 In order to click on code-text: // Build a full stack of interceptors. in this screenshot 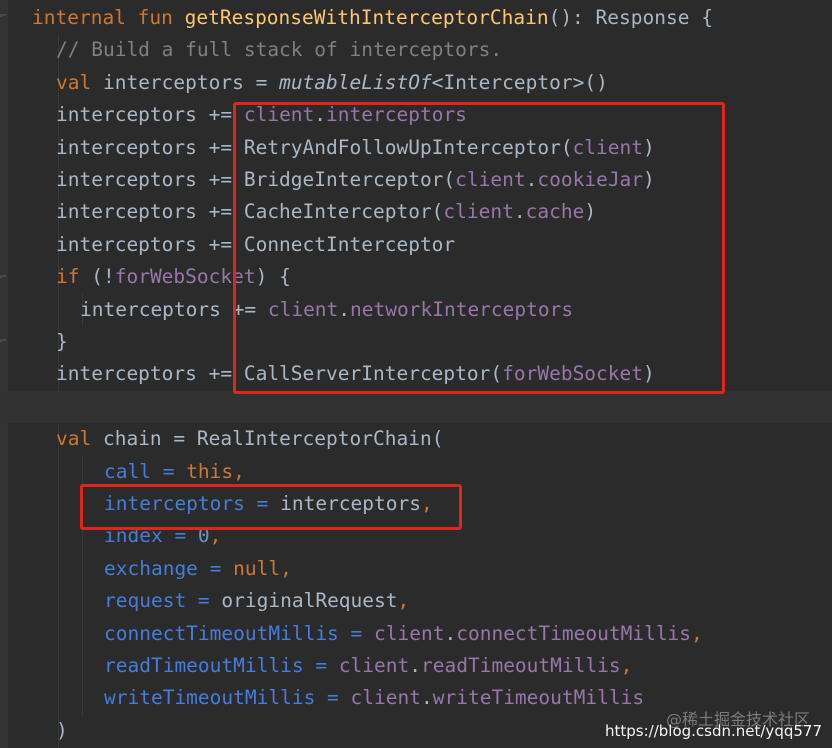, I will do `click(279, 50)`.